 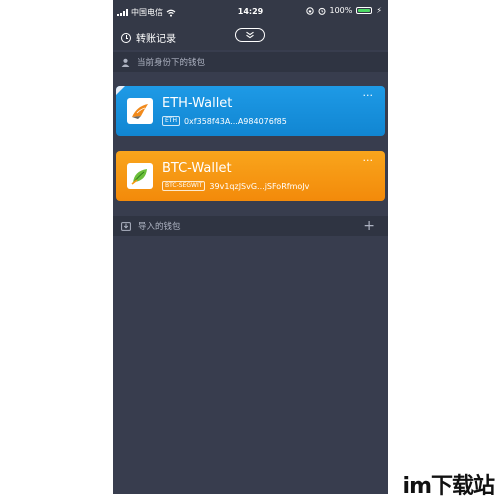 I want to click on btc-wallet-logo, so click(x=140, y=176).